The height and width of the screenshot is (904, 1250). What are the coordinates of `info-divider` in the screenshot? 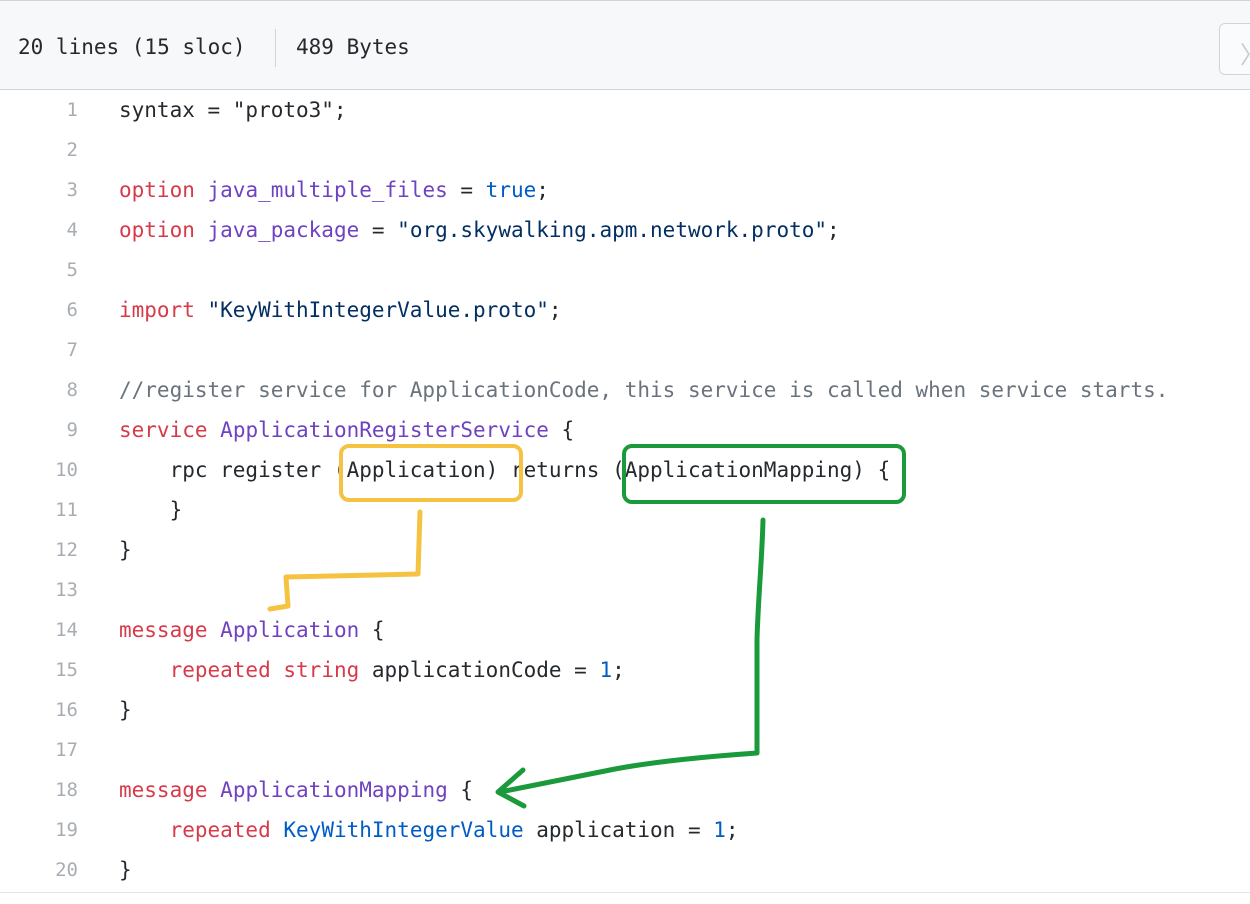 It's located at (275, 48).